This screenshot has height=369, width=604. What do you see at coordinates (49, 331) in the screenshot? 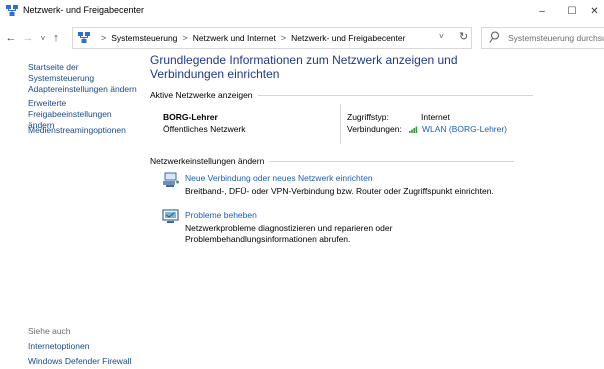
I see `see-also-heading: Siehe auch` at bounding box center [49, 331].